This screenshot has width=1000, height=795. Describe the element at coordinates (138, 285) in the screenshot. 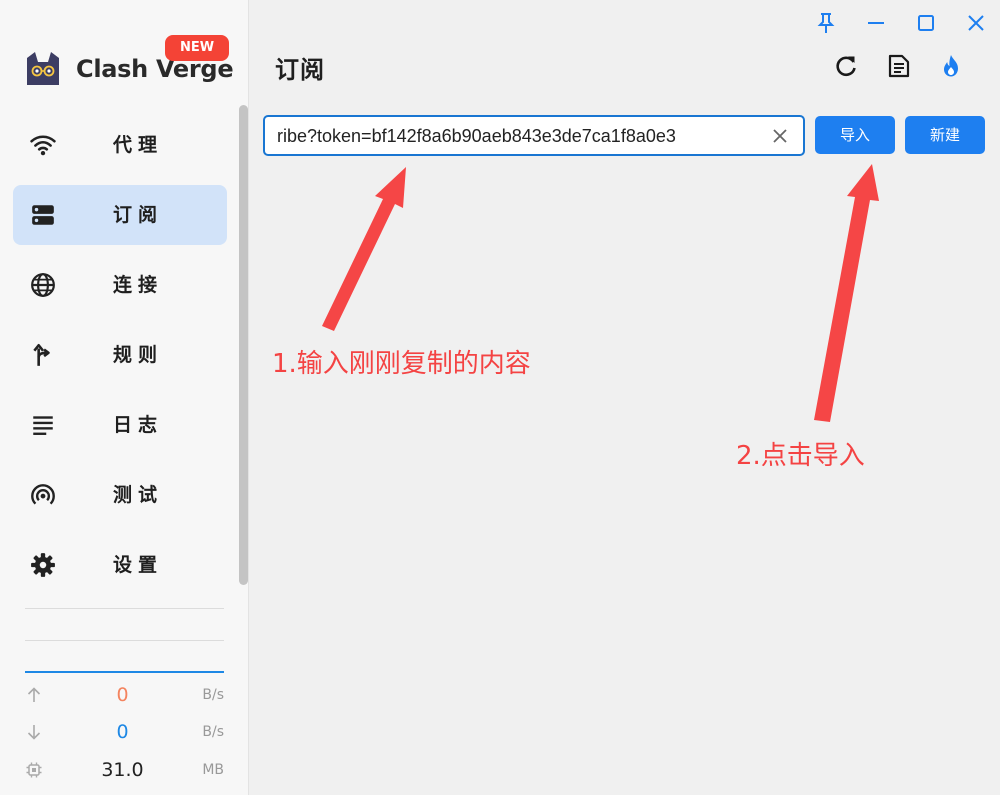

I see `sidebar-item-label: 连接` at that location.